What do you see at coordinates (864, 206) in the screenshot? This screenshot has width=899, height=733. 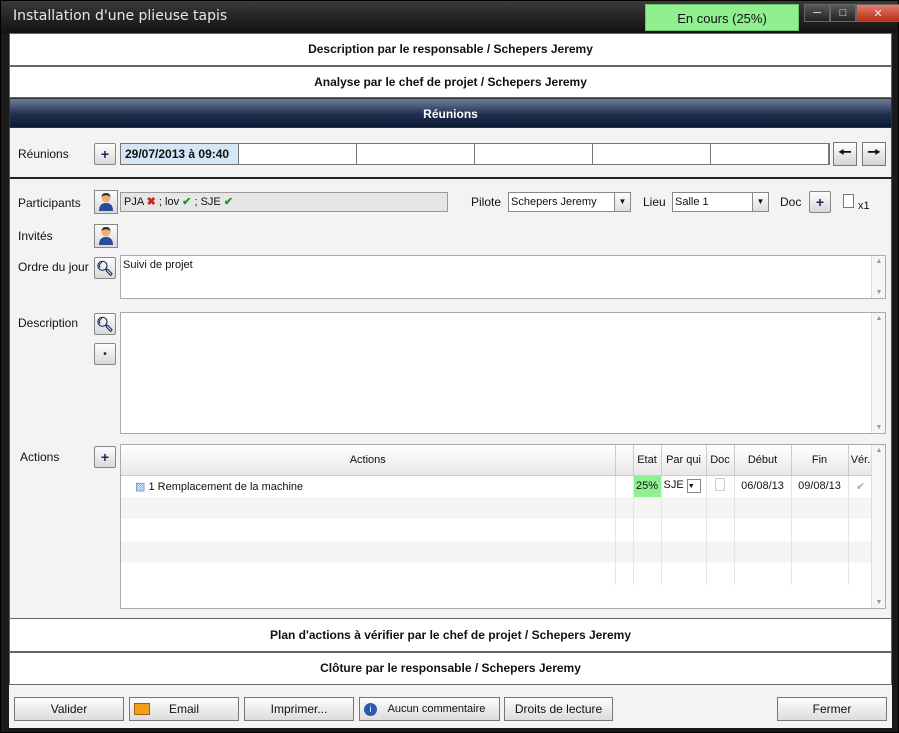 I see `doc-count: x1` at bounding box center [864, 206].